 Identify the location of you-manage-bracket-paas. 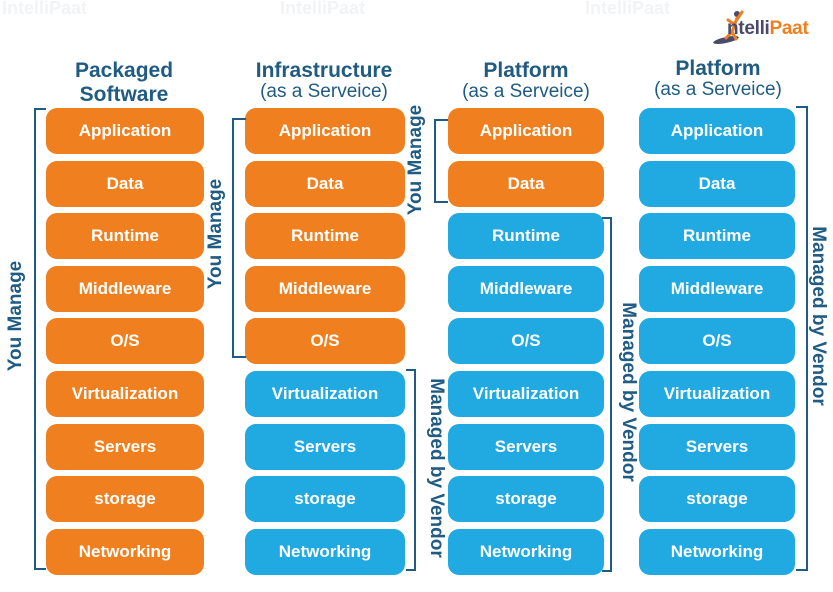
(441, 161).